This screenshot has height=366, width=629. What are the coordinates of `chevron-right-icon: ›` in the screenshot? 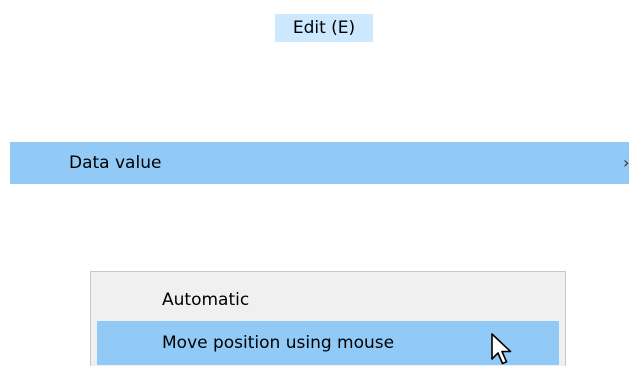 It's located at (626, 162).